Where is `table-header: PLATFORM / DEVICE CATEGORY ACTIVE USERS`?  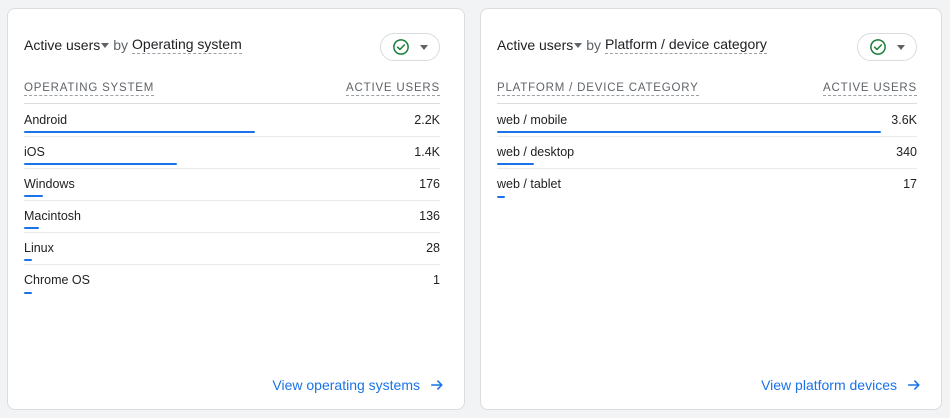 table-header: PLATFORM / DEVICE CATEGORY ACTIVE USERS is located at coordinates (707, 92).